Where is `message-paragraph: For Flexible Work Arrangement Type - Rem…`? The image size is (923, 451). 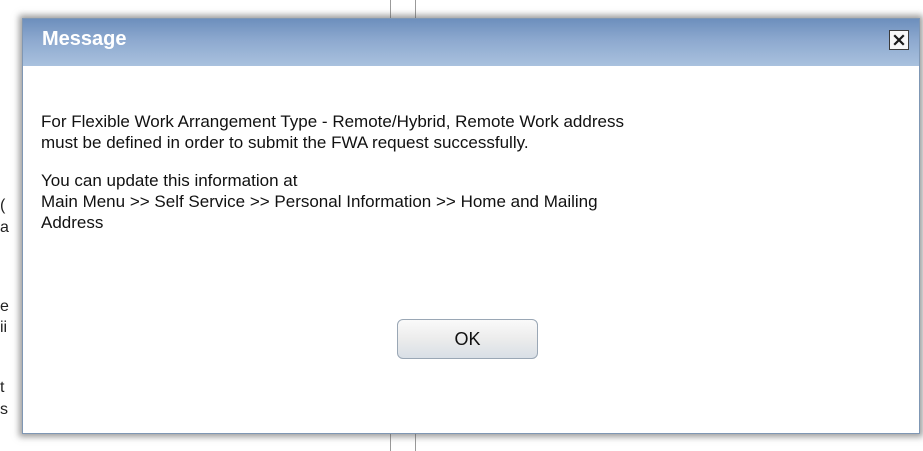 message-paragraph: For Flexible Work Arrangement Type - Rem… is located at coordinates (465, 132).